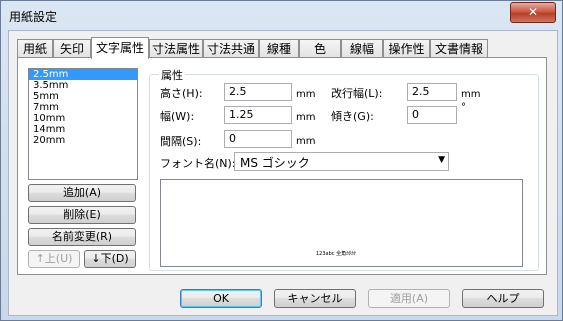 This screenshot has height=321, width=563. What do you see at coordinates (83, 96) in the screenshot?
I see `list-item: 5mm` at bounding box center [83, 96].